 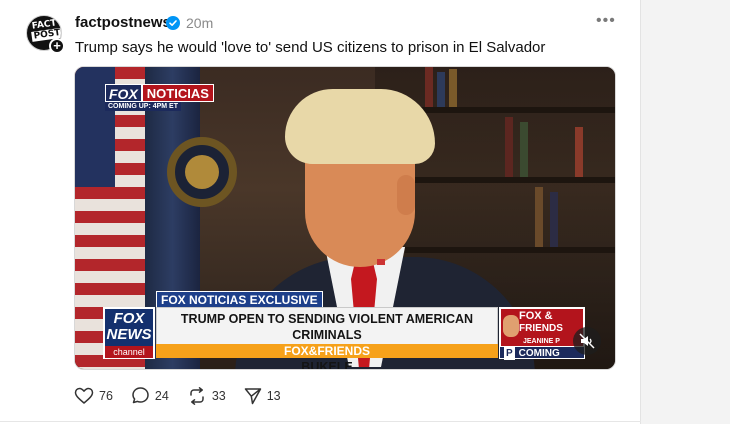 What do you see at coordinates (57, 46) in the screenshot?
I see `follow-plus-icon: +` at bounding box center [57, 46].